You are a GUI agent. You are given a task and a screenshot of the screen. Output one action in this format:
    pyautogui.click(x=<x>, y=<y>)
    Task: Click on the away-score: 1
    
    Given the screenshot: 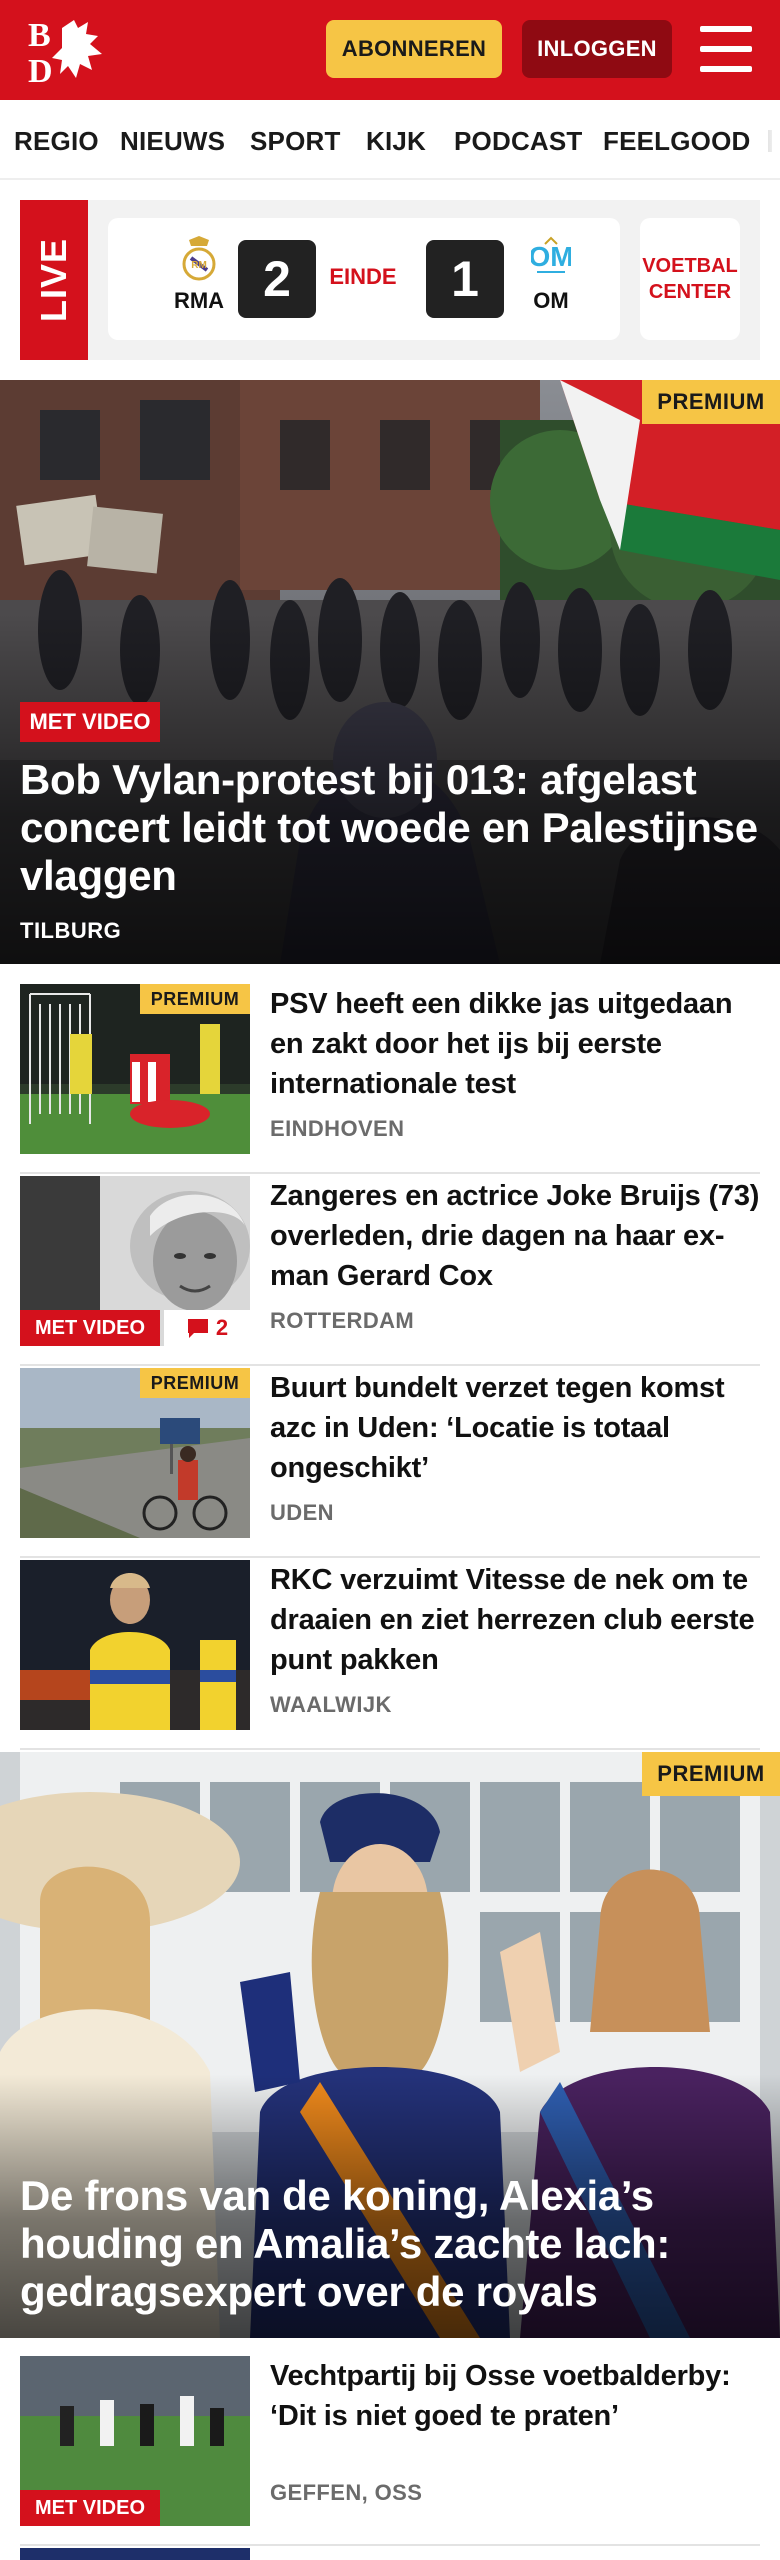 What is the action you would take?
    pyautogui.click(x=465, y=279)
    